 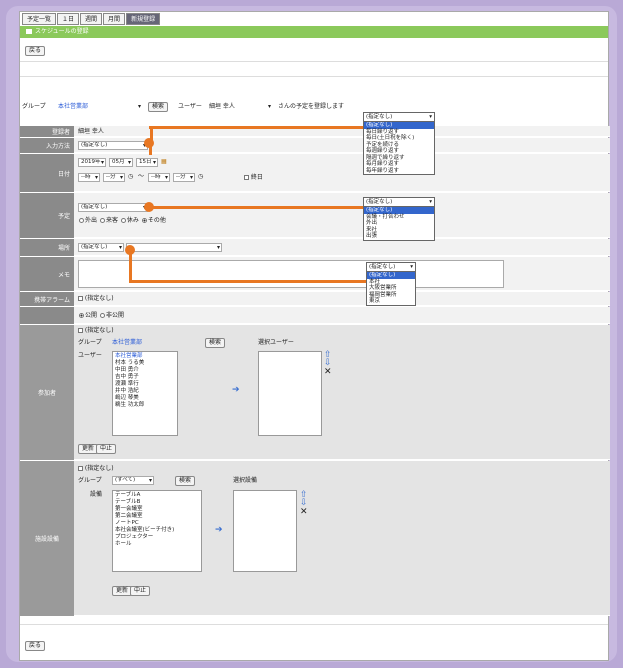 I want to click on calendar-icon: ▦, so click(x=164, y=162).